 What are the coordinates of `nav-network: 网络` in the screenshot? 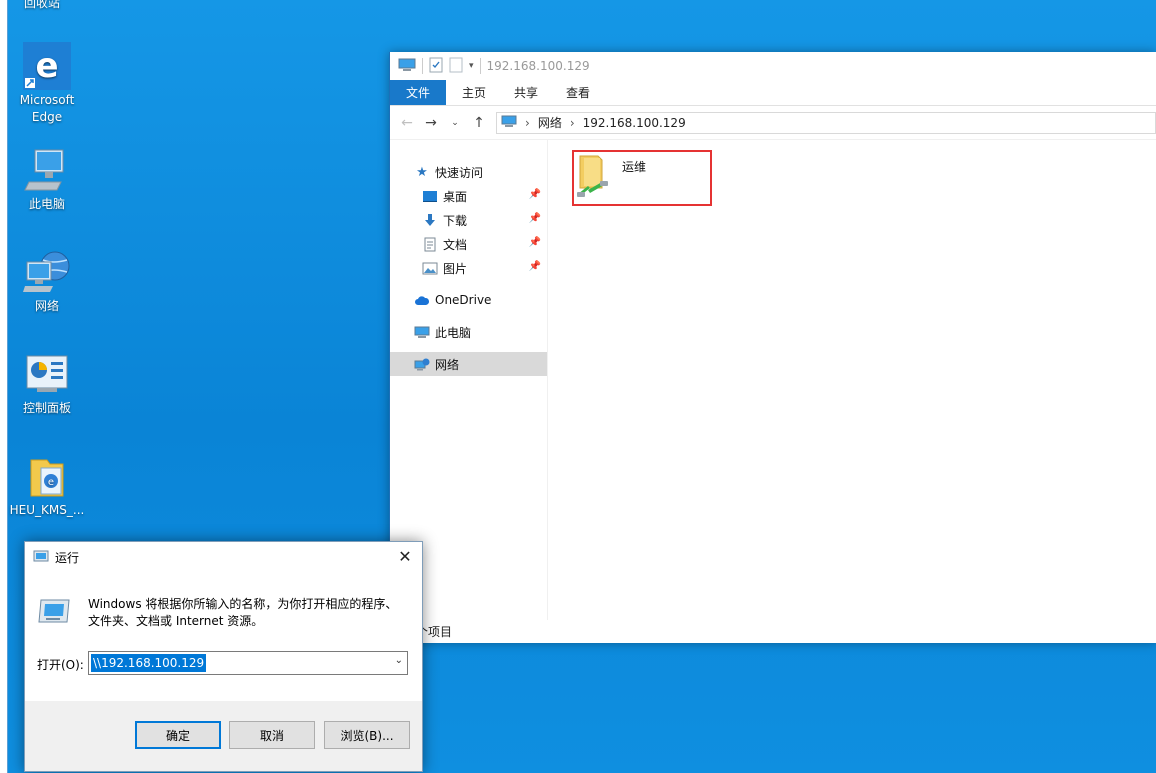 It's located at (468, 364).